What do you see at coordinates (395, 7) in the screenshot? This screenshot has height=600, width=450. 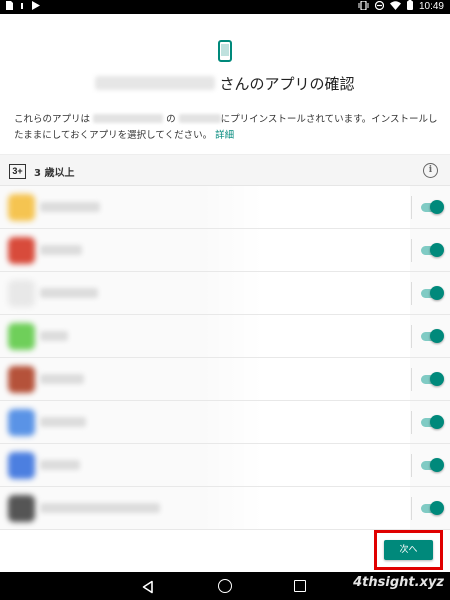 I see `wifi-icon` at bounding box center [395, 7].